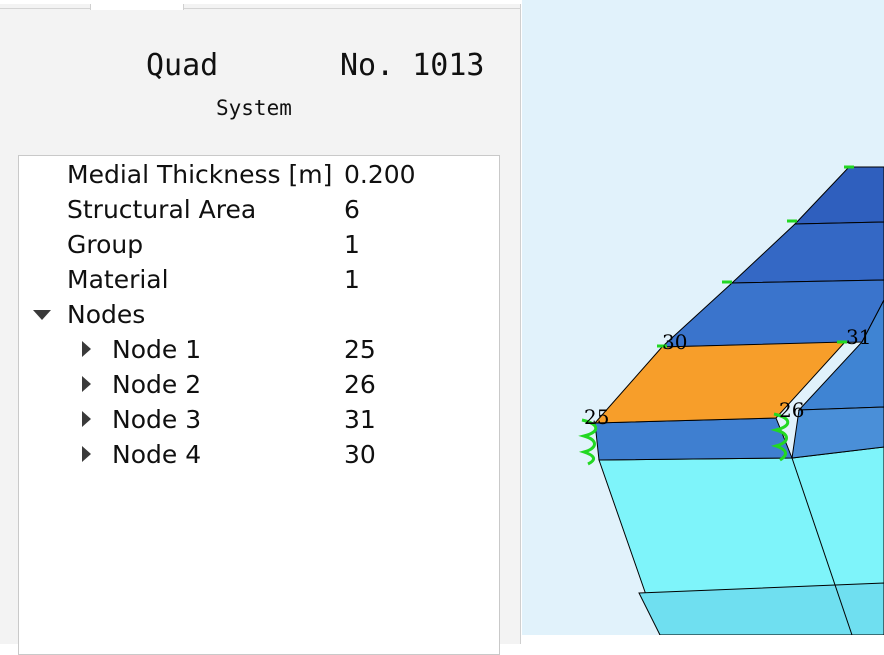 The width and height of the screenshot is (884, 655). Describe the element at coordinates (157, 349) in the screenshot. I see `node-label: Node 1` at that location.